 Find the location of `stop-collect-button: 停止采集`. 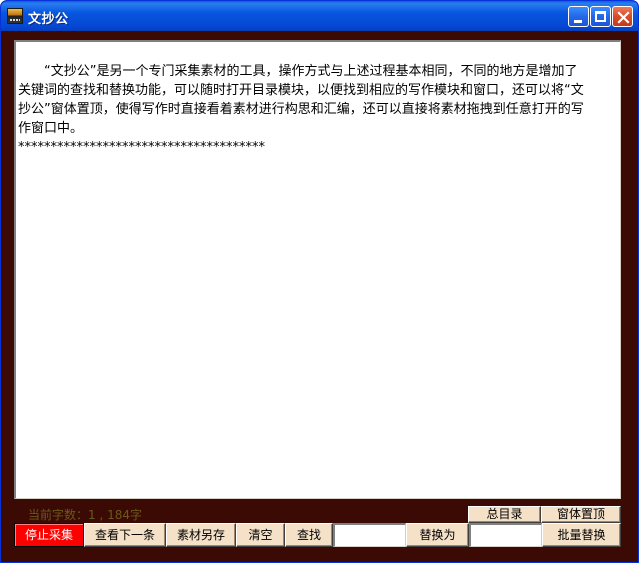

stop-collect-button: 停止采集 is located at coordinates (49, 535).